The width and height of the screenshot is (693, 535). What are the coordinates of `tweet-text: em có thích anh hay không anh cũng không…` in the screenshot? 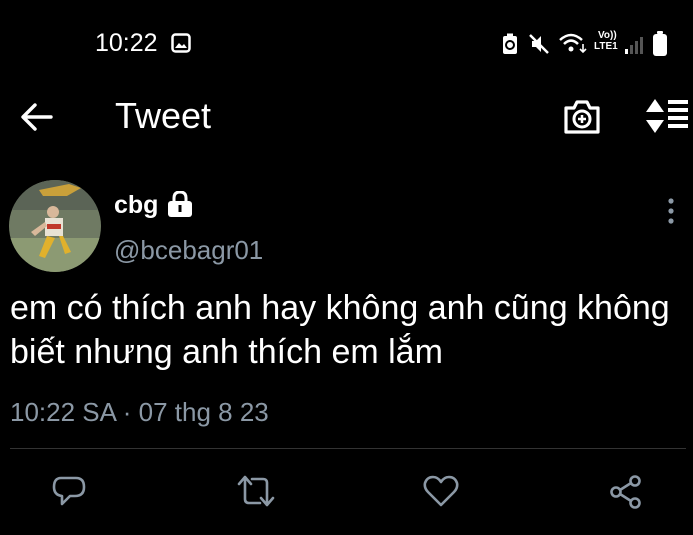 It's located at (340, 330).